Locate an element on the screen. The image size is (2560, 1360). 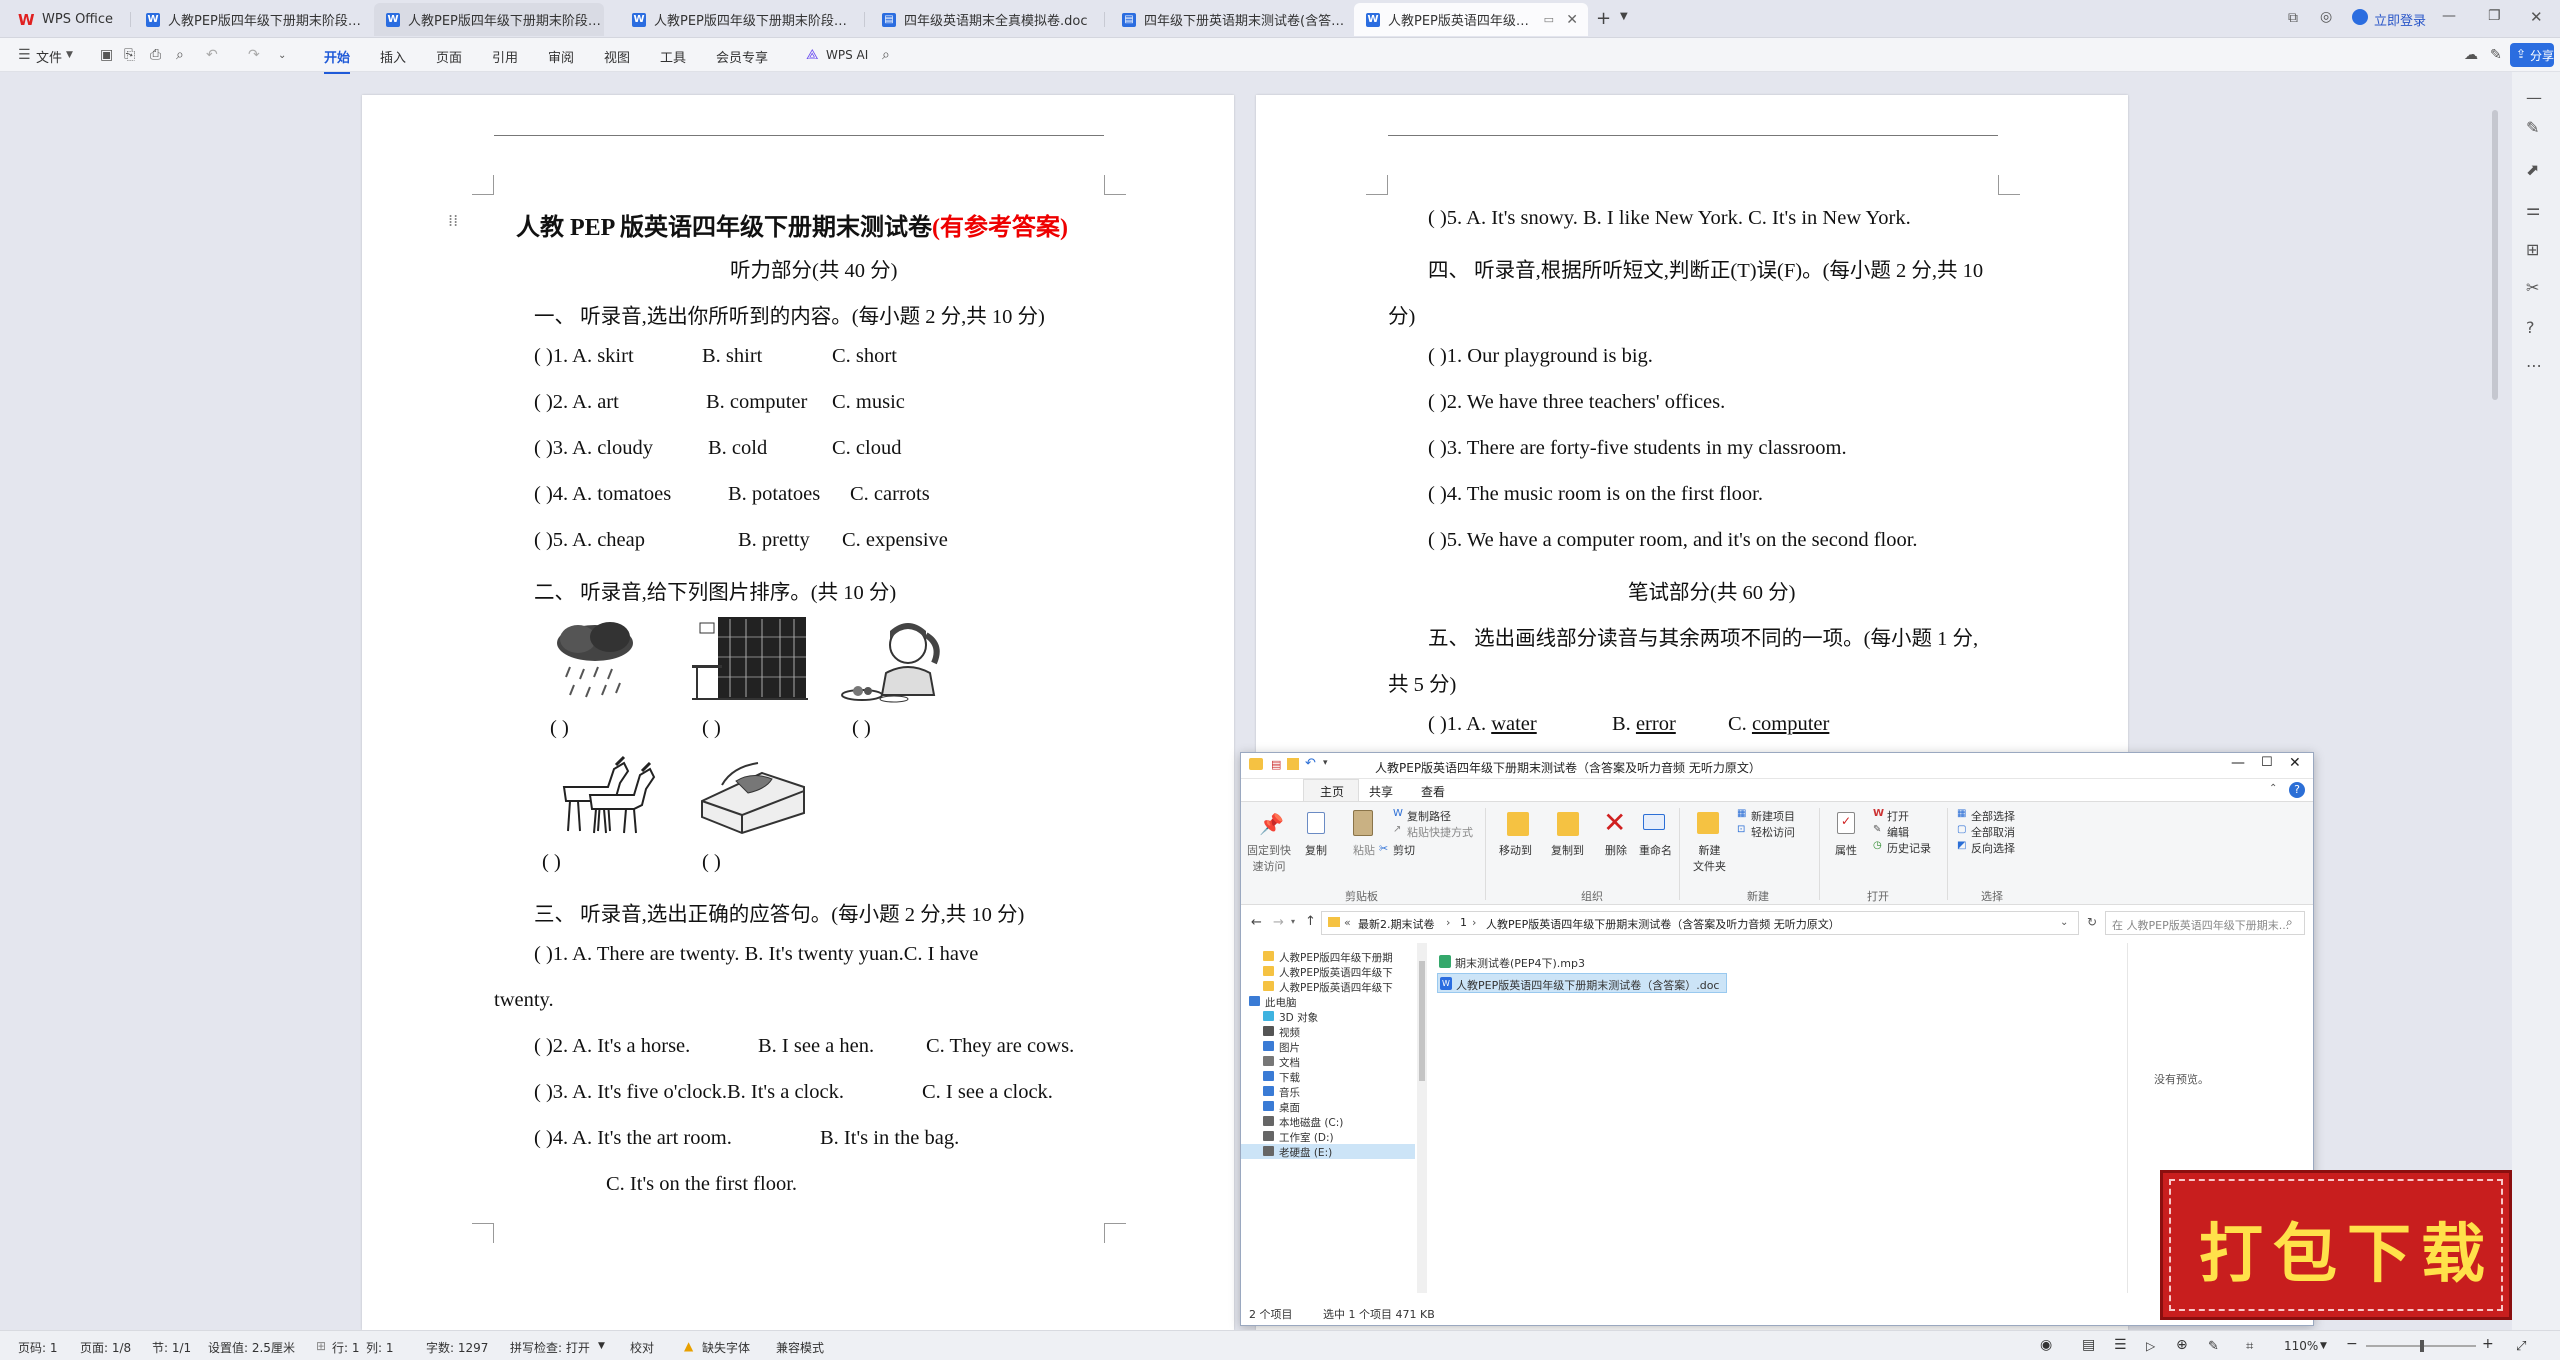
page-number: 页码: 1 is located at coordinates (38, 1347).